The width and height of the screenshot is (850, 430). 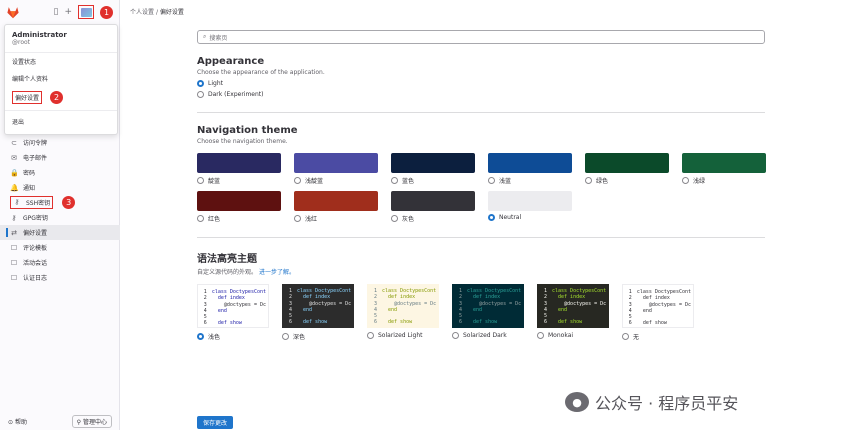 I want to click on sidebar-item-6: ⚷ GPG密钥, so click(x=60, y=217).